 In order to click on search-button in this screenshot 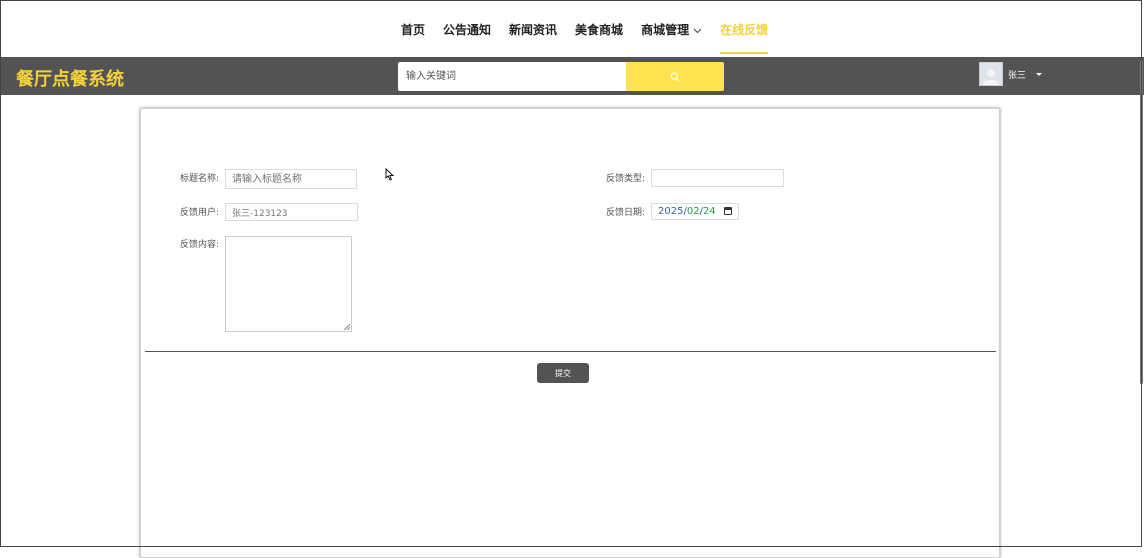, I will do `click(675, 76)`.